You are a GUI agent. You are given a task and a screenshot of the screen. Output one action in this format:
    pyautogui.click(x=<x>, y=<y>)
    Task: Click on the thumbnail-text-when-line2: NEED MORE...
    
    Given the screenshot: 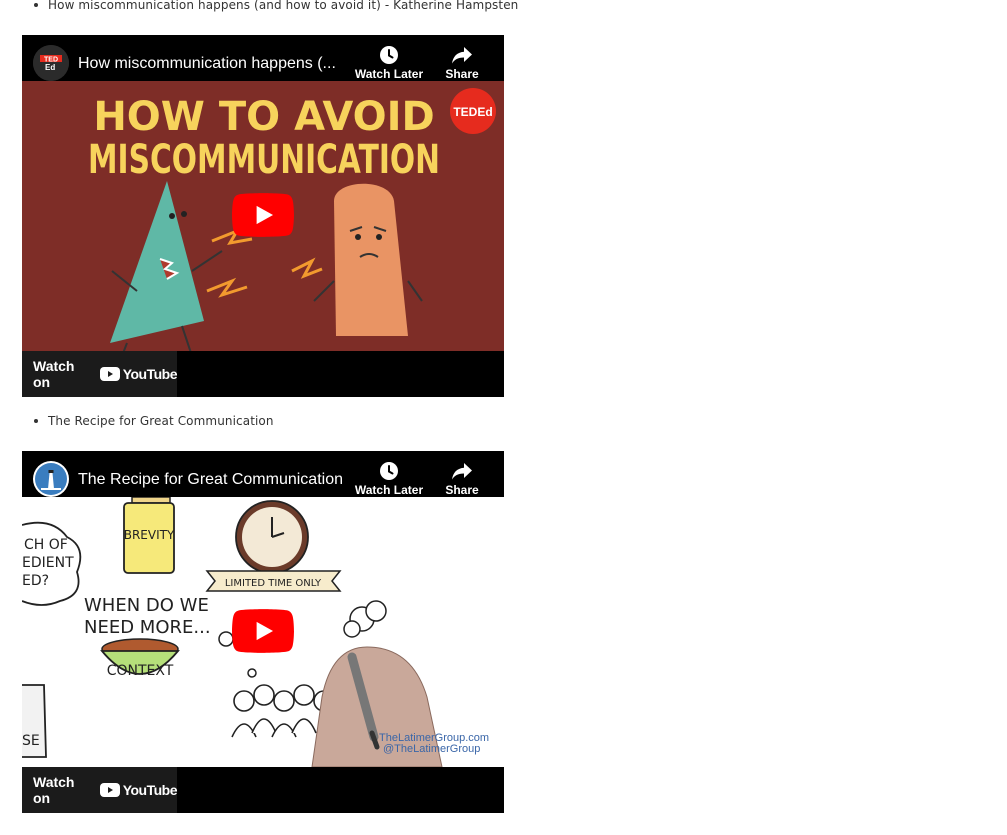 What is the action you would take?
    pyautogui.click(x=147, y=627)
    